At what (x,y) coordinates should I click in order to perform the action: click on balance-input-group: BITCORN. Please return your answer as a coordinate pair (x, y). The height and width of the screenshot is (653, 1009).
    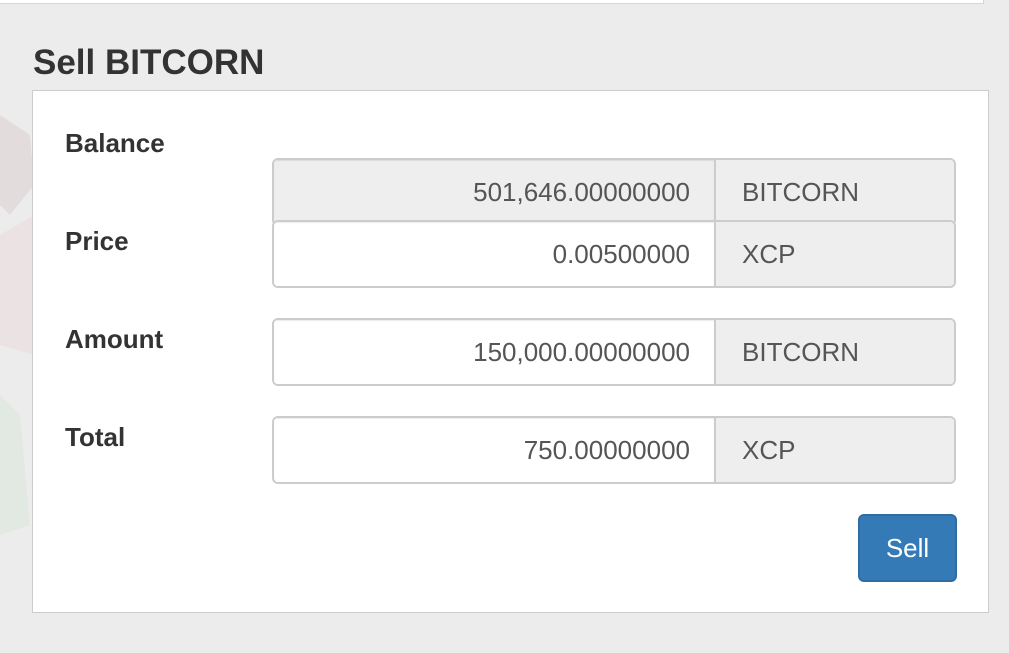
    Looking at the image, I should click on (614, 192).